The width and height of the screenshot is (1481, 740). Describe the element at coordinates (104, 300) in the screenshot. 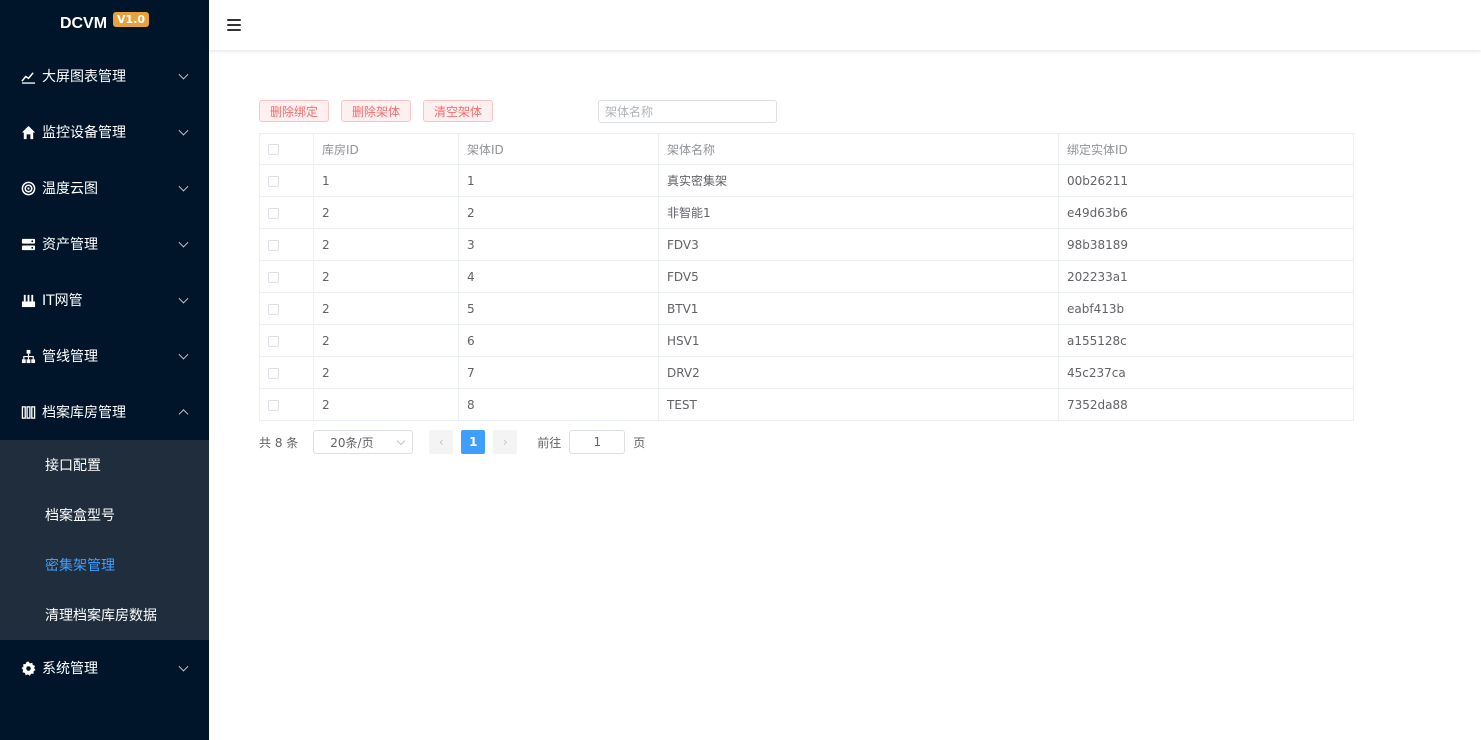

I see `sidebar-item-it-network: IT网管` at that location.